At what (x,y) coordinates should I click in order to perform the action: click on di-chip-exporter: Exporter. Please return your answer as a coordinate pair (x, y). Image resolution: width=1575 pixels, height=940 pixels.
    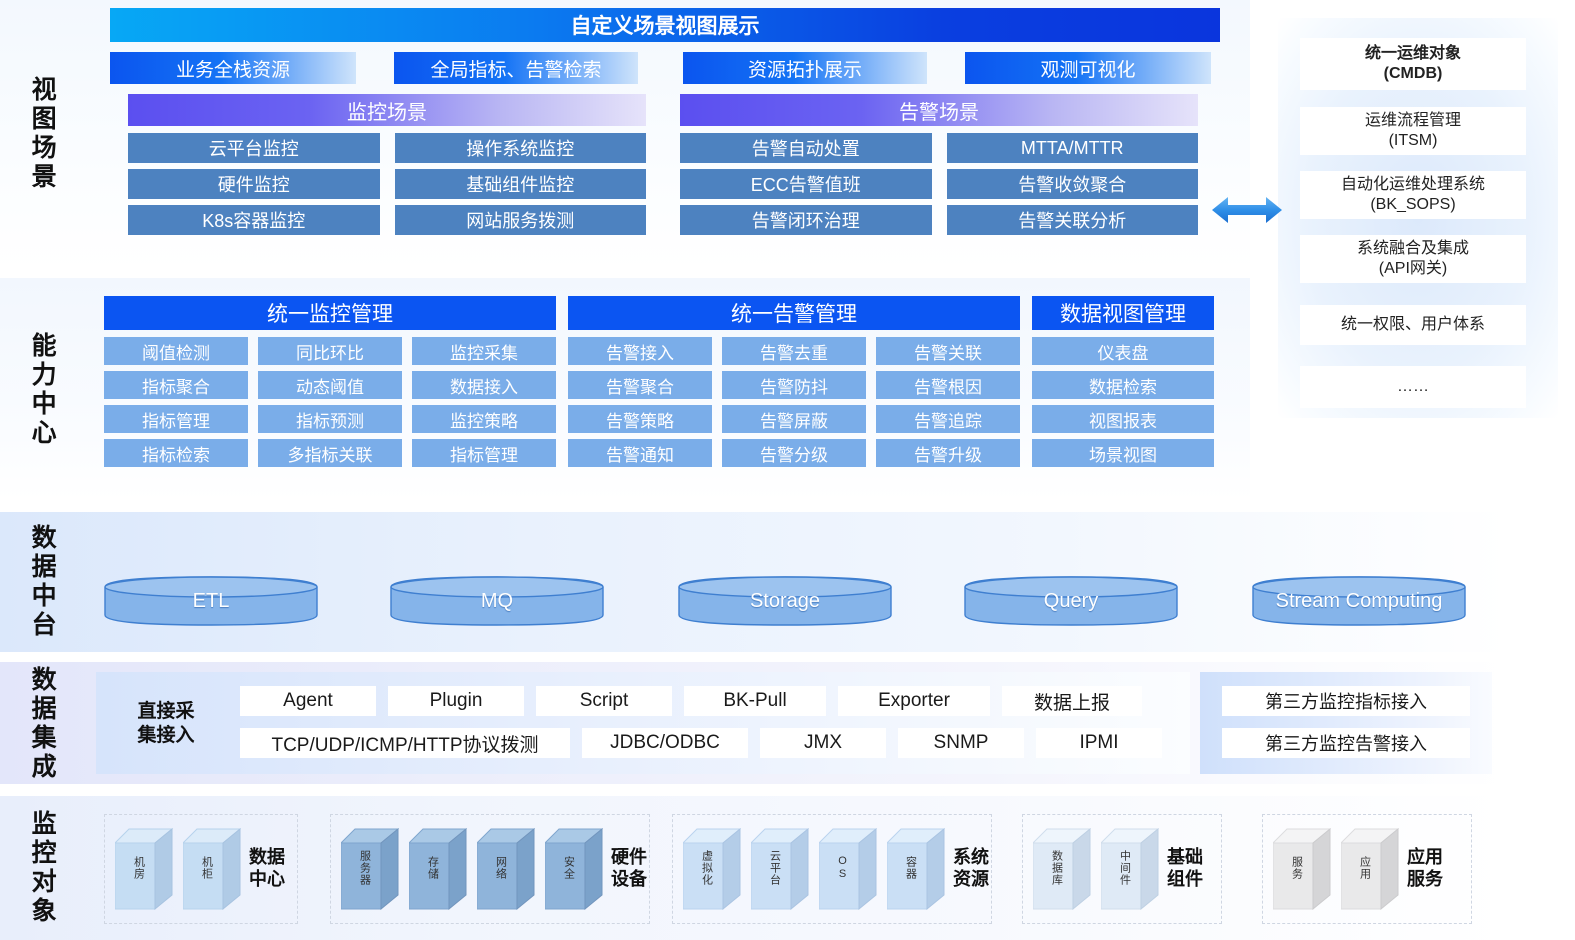
    Looking at the image, I should click on (914, 701).